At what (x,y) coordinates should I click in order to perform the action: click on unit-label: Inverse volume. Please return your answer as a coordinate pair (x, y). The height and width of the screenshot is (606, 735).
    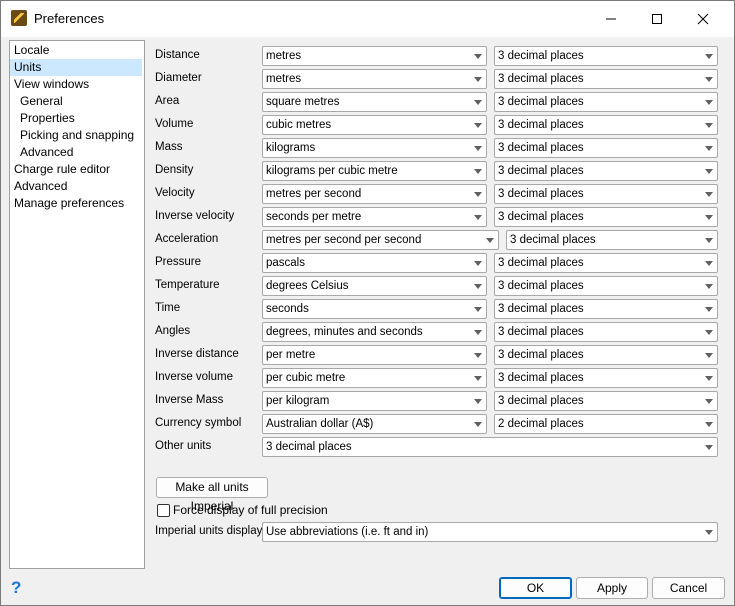
    Looking at the image, I should click on (194, 377).